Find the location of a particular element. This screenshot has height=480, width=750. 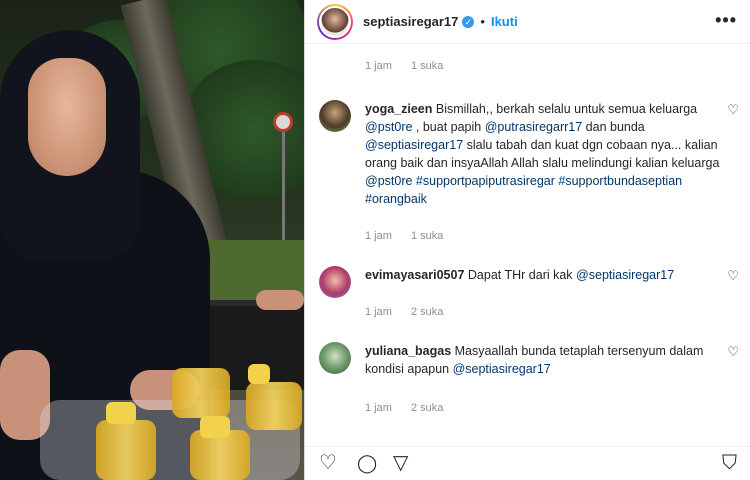

verified-badge-icon: ✓ is located at coordinates (468, 21).